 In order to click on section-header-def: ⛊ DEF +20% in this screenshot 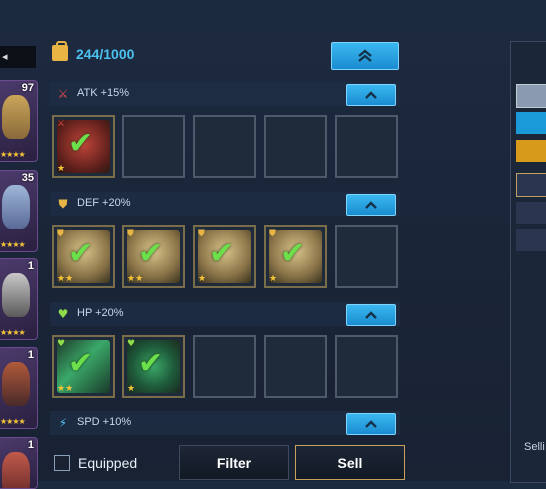, I will do `click(225, 204)`.